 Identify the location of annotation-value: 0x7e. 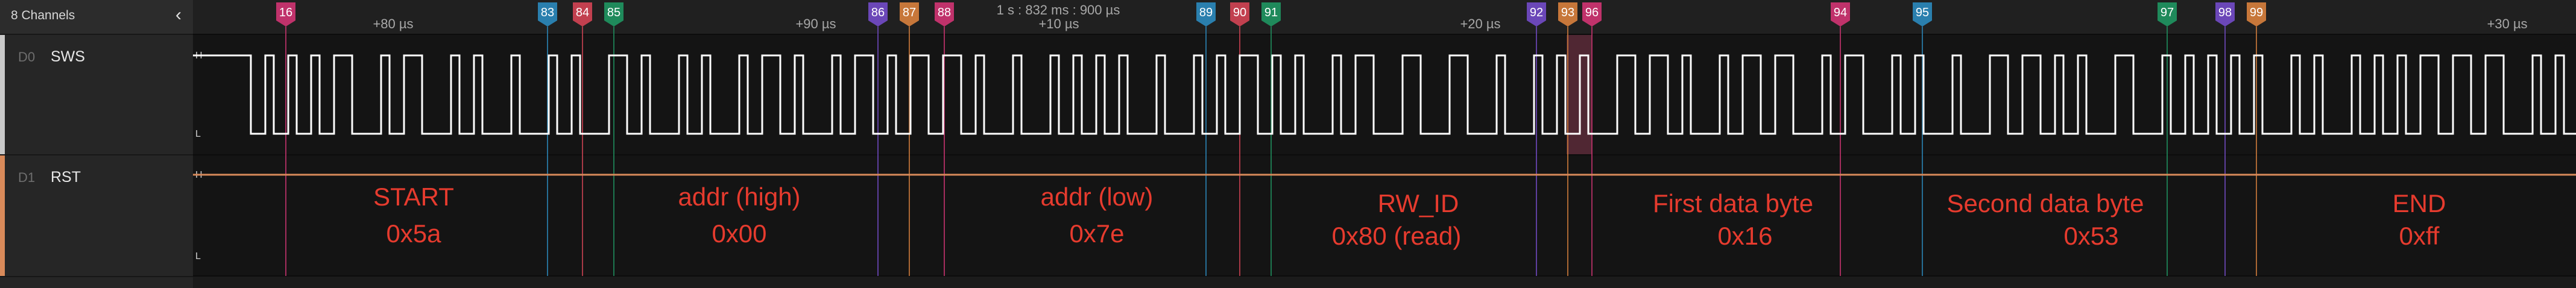
(1096, 234).